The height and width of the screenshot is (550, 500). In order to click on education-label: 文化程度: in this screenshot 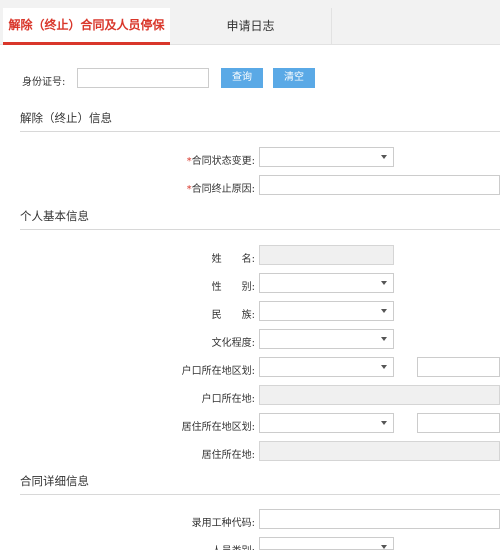, I will do `click(233, 343)`.